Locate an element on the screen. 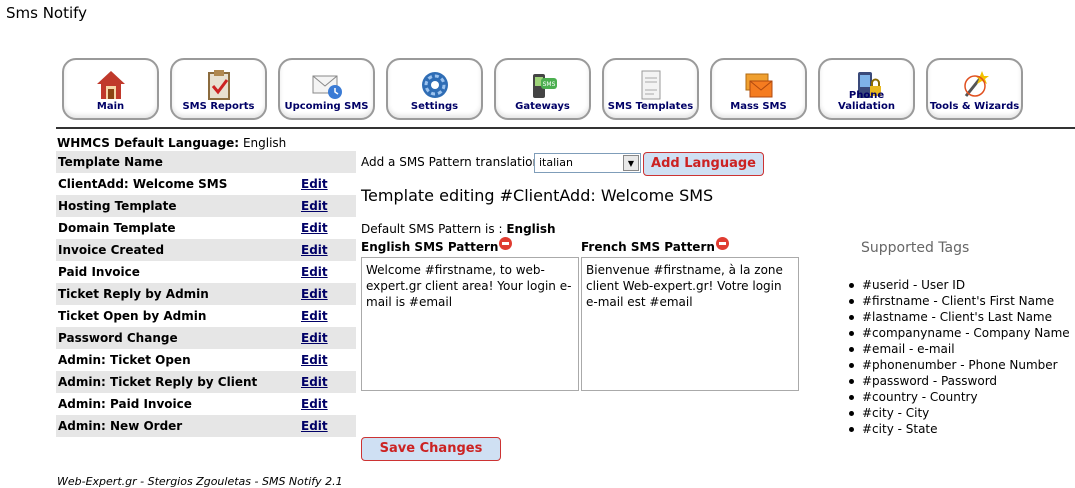 This screenshot has width=1075, height=488. template-name: Invoice Created is located at coordinates (111, 250).